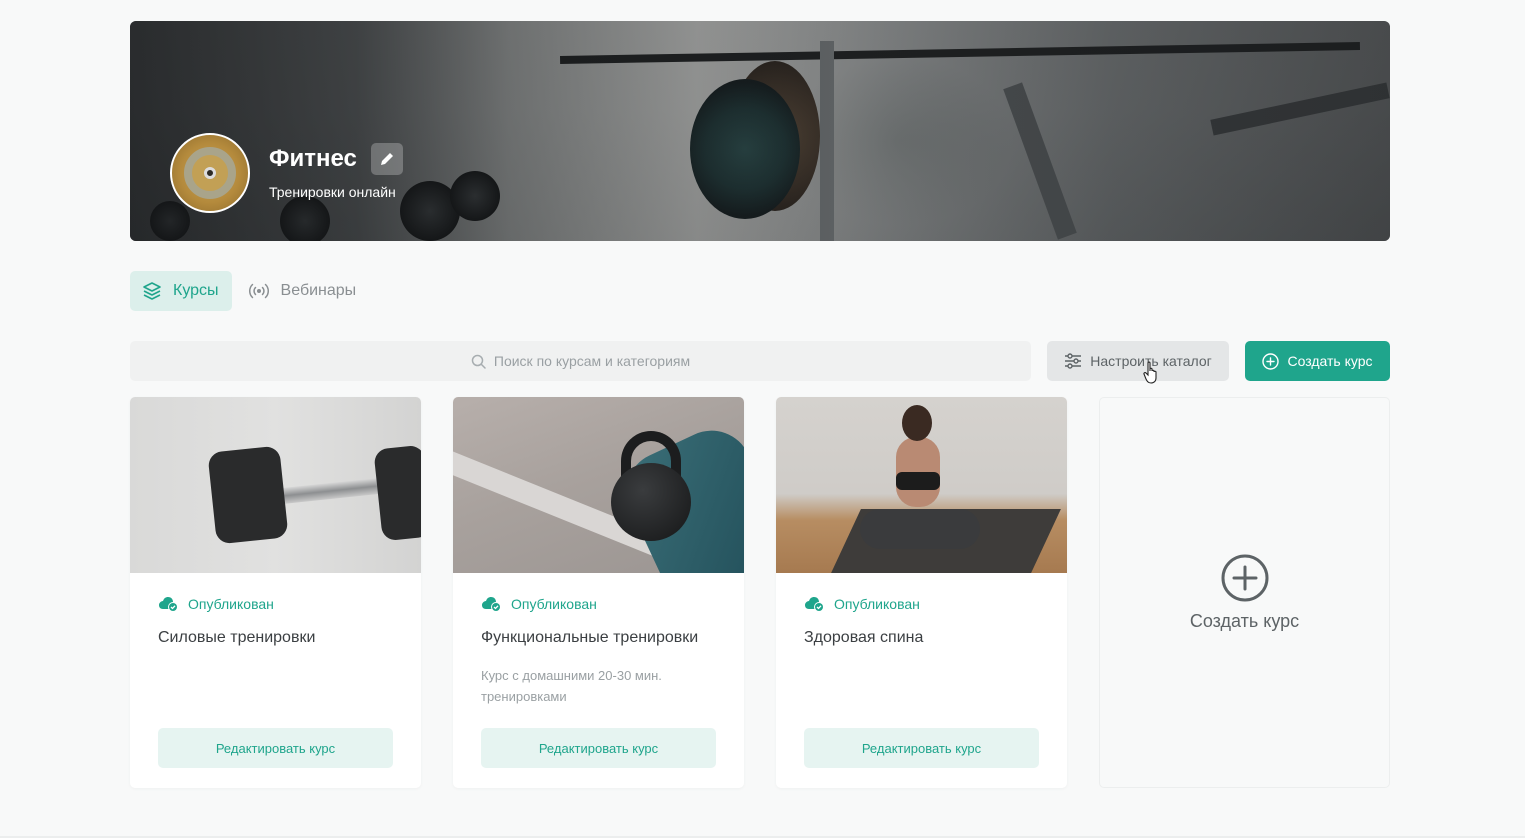 The height and width of the screenshot is (838, 1525). I want to click on pencil-icon, so click(387, 159).